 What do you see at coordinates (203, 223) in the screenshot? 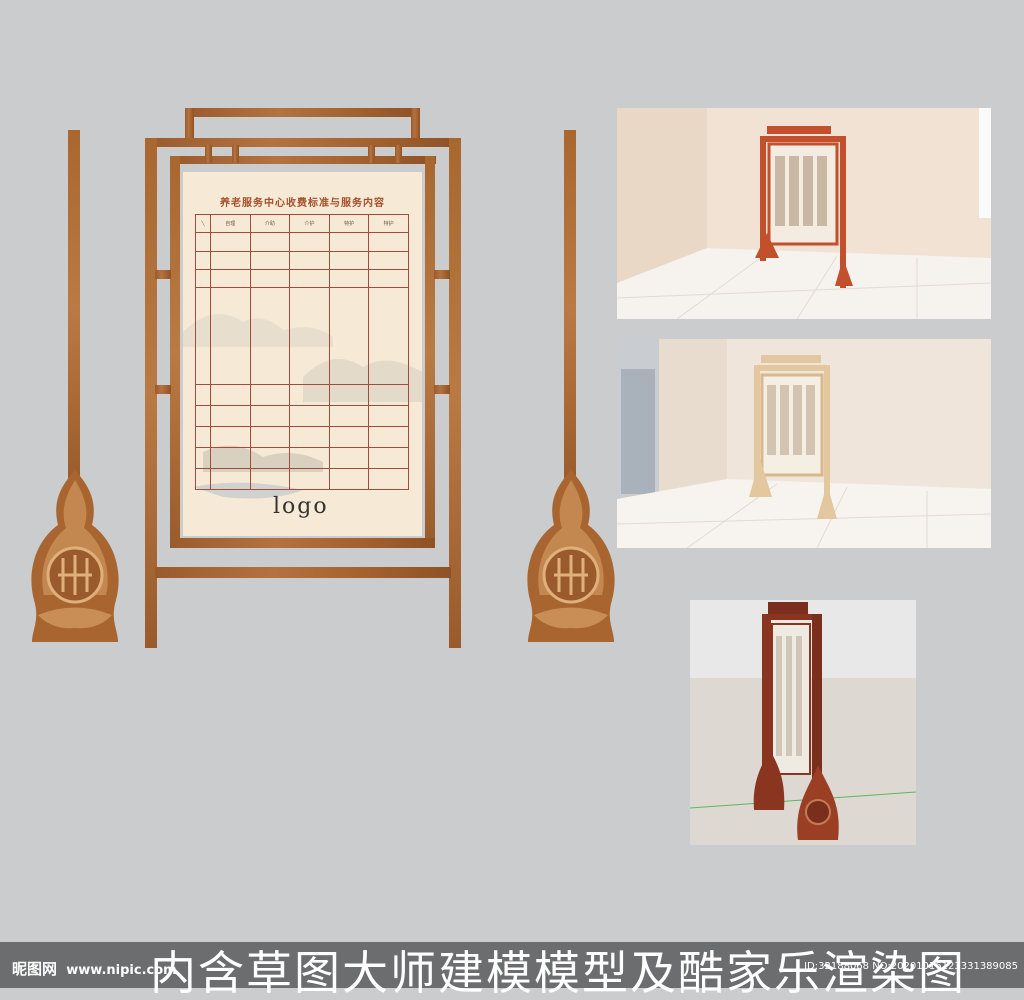
I see `corner-cell: ╲` at bounding box center [203, 223].